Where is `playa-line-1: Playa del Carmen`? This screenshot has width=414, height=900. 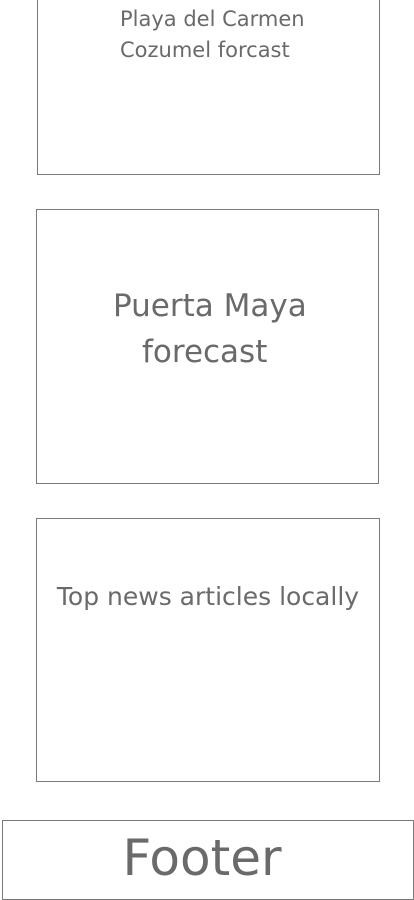
playa-line-1: Playa del Carmen is located at coordinates (212, 19).